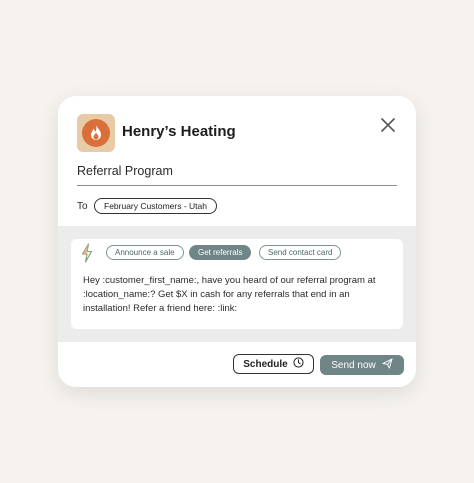 Image resolution: width=474 pixels, height=483 pixels. I want to click on schedule-button: Schedule, so click(273, 364).